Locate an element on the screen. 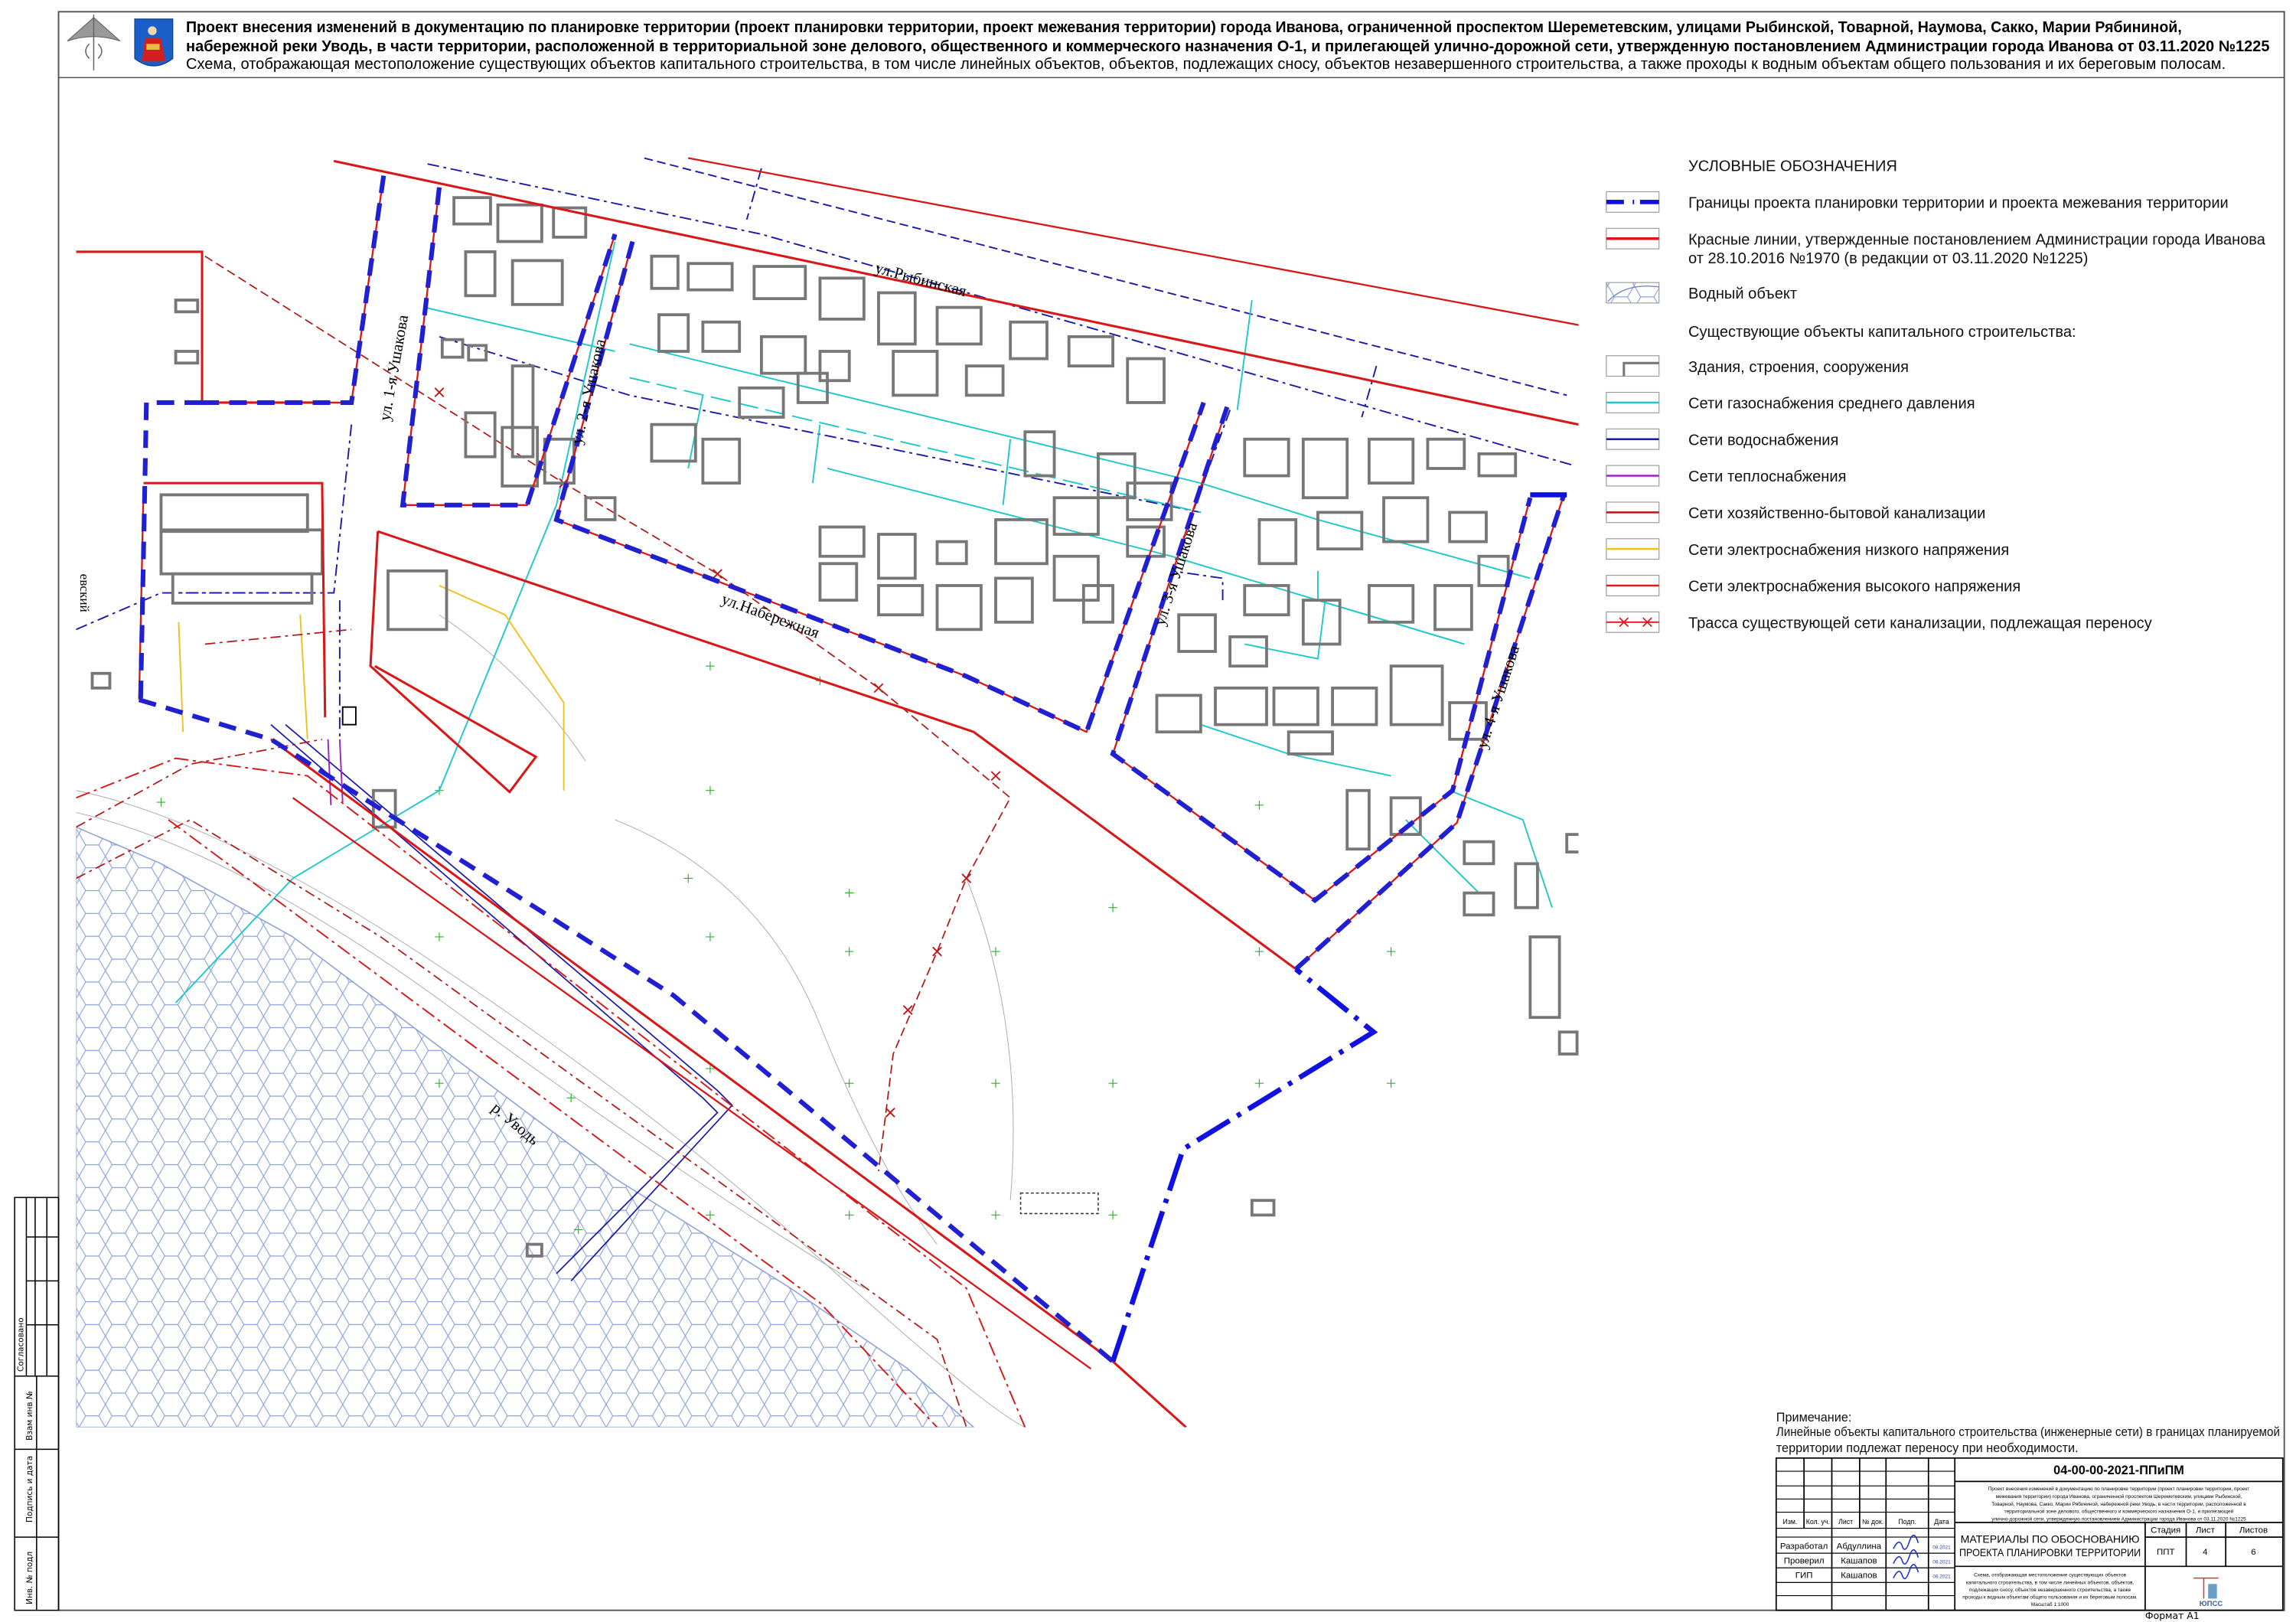 The image size is (2296, 1622). sewer-relocation-markers is located at coordinates (717, 752).